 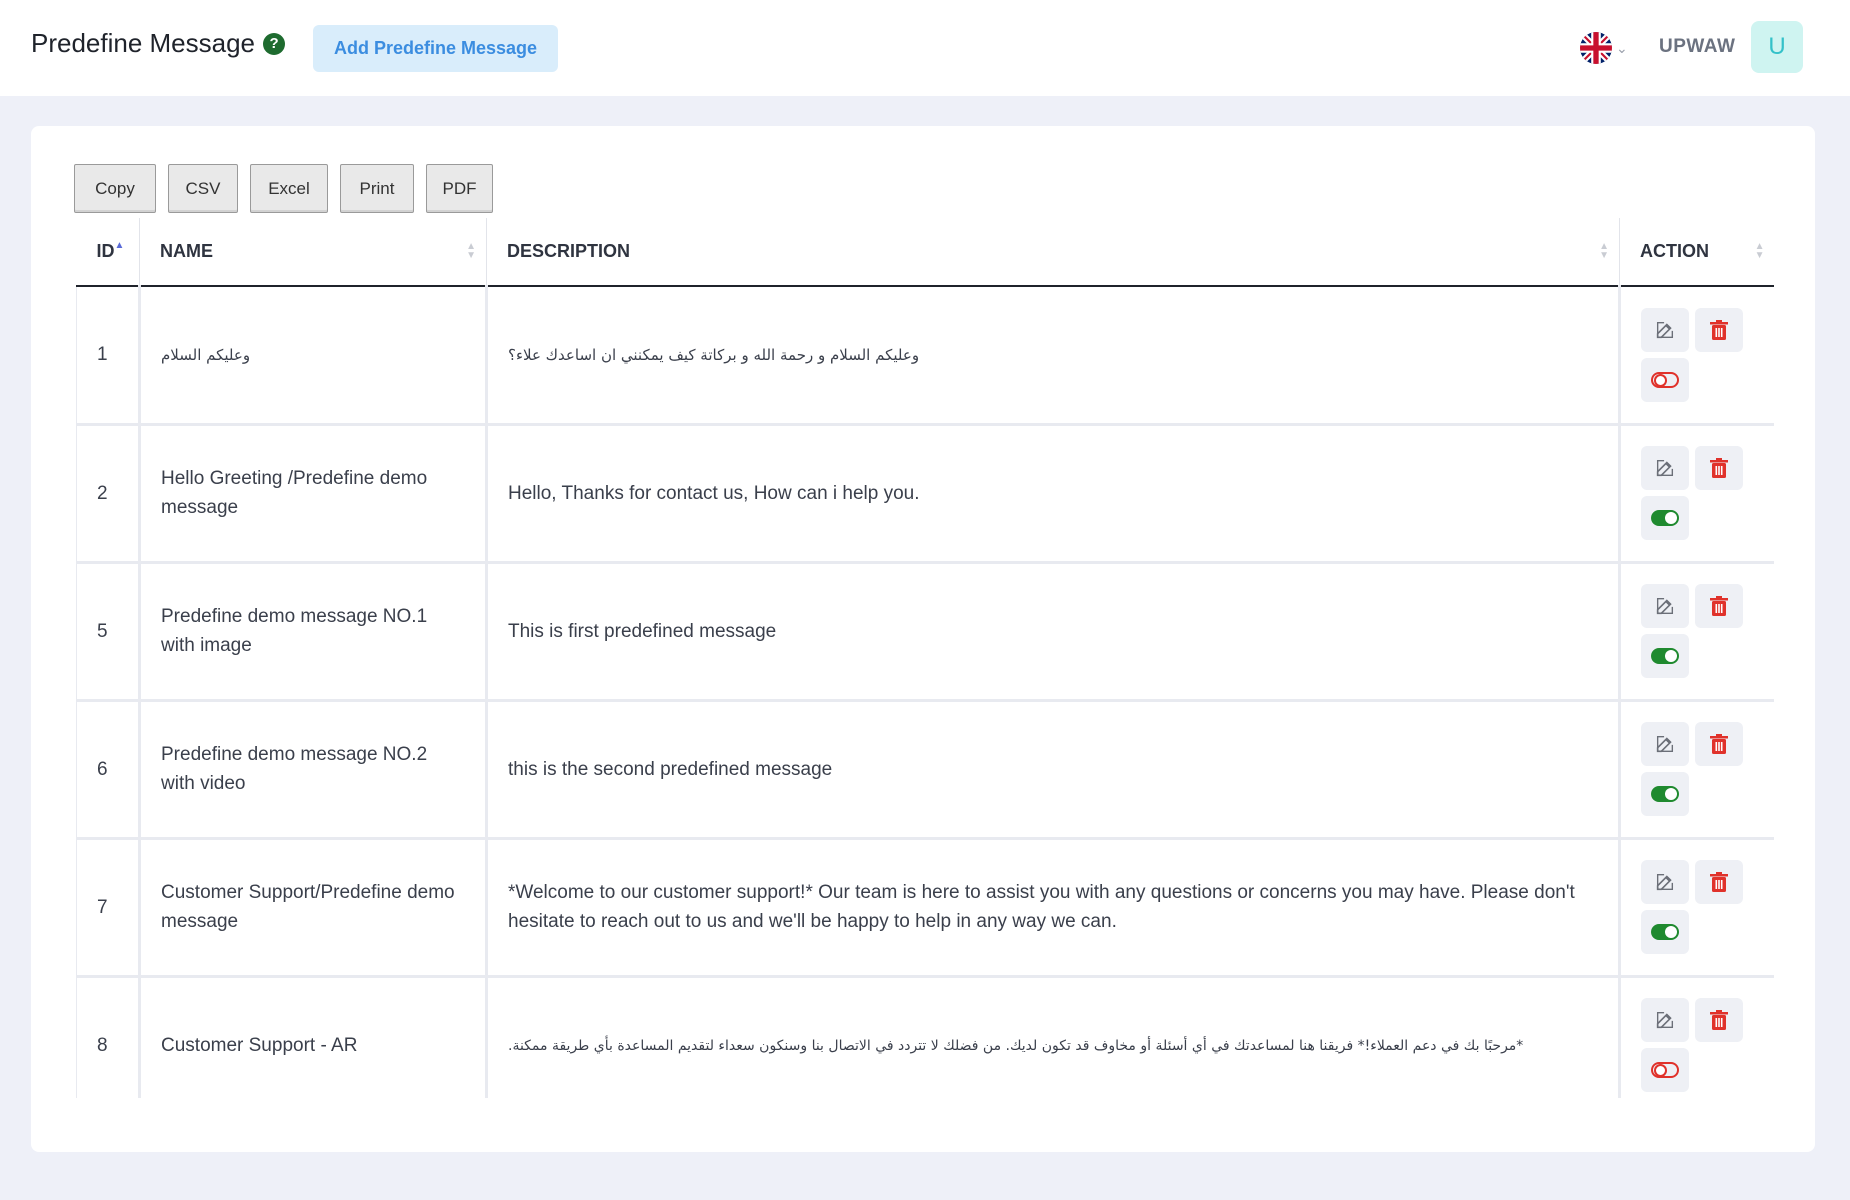 I want to click on row-description-text: This is first predefined message, so click(x=642, y=631).